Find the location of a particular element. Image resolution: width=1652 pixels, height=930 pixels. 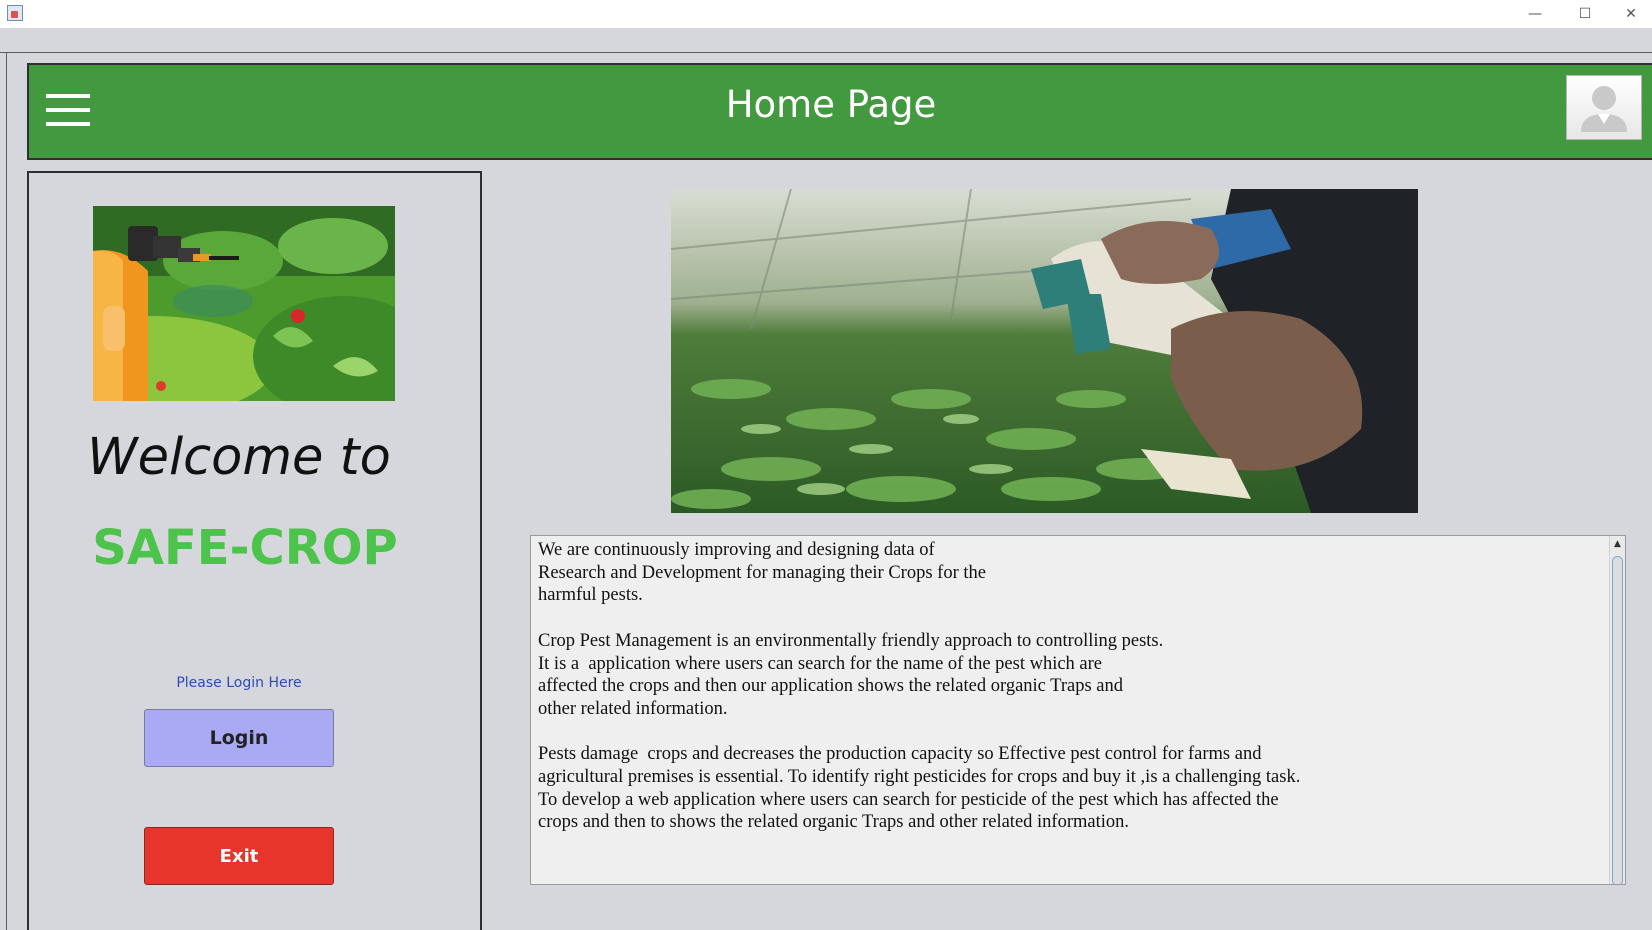

login-hint-label: Please Login Here is located at coordinates (239, 683).